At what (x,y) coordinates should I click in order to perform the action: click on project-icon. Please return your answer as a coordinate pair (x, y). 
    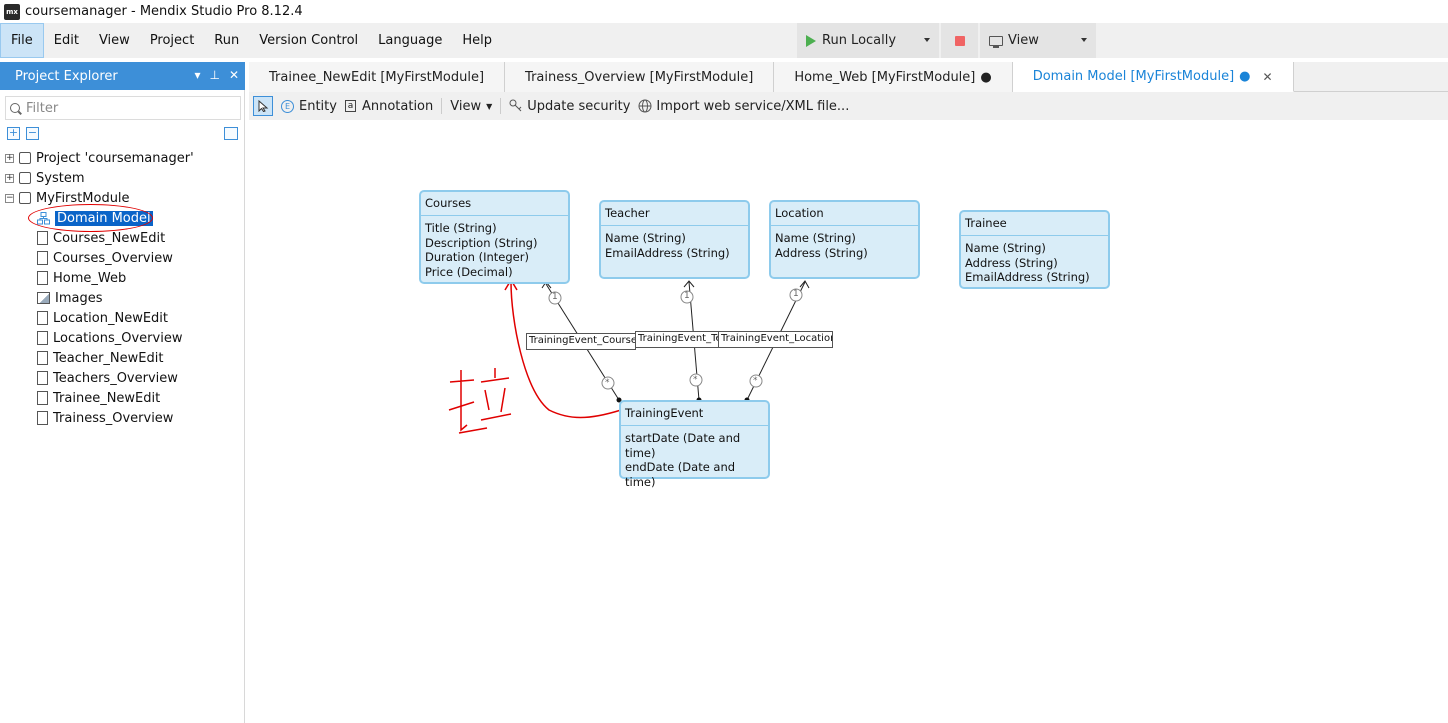
    Looking at the image, I should click on (25, 158).